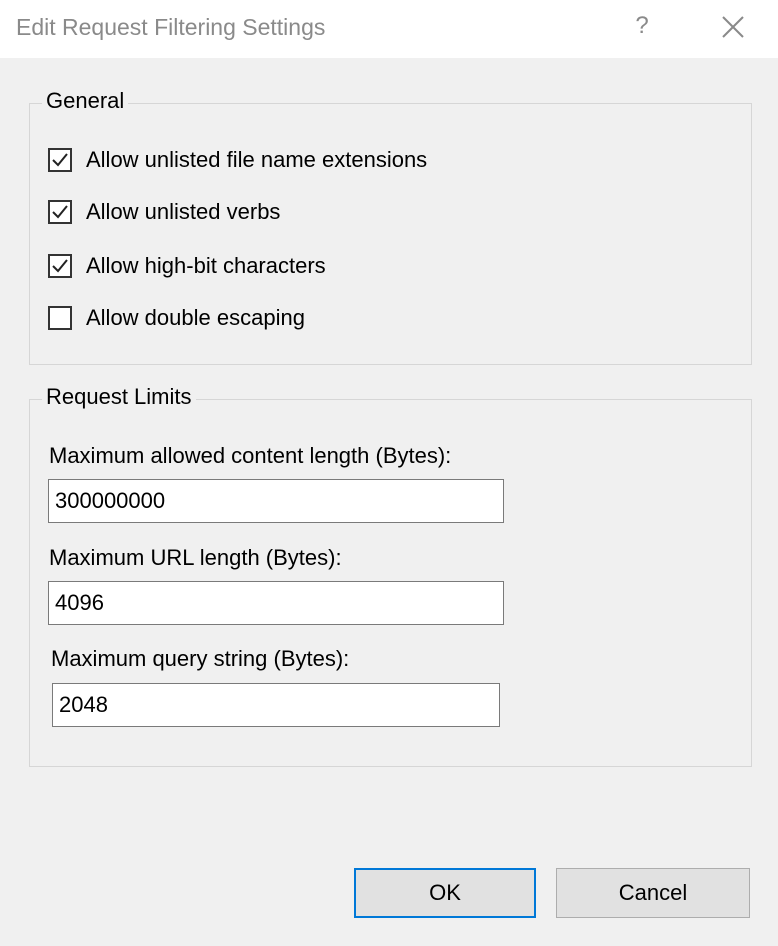 The image size is (778, 946). I want to click on max-content-length-input, so click(276, 501).